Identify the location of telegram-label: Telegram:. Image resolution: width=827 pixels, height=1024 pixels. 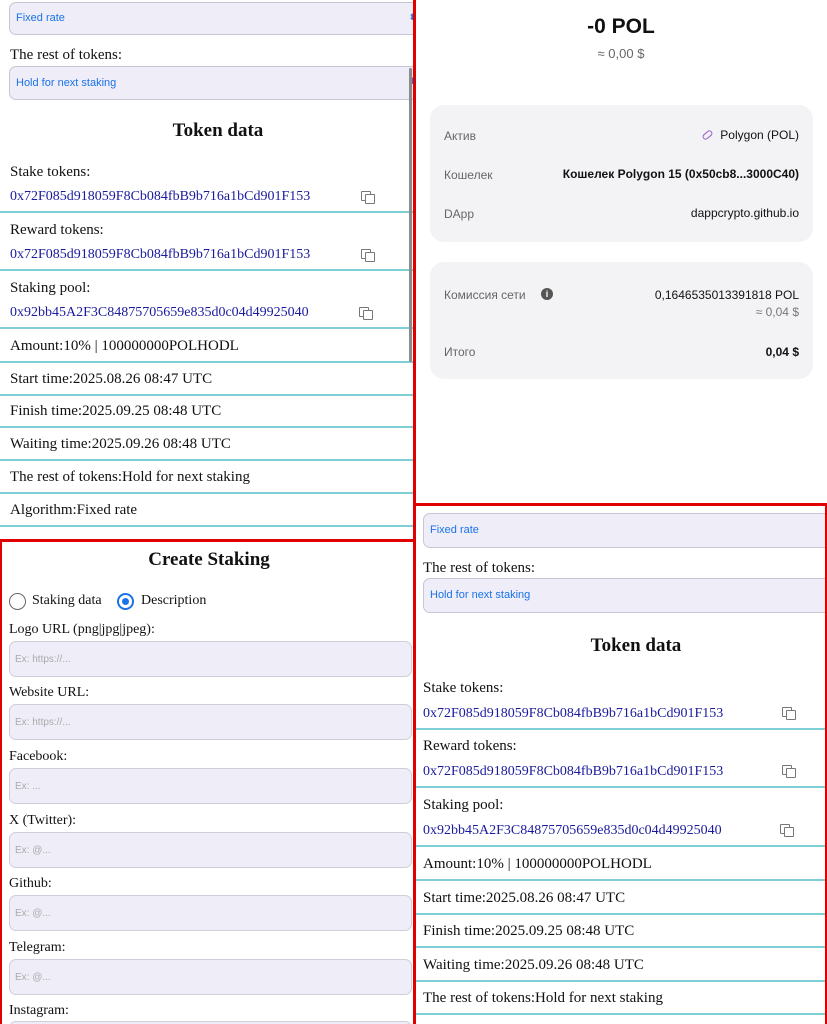
(37, 947).